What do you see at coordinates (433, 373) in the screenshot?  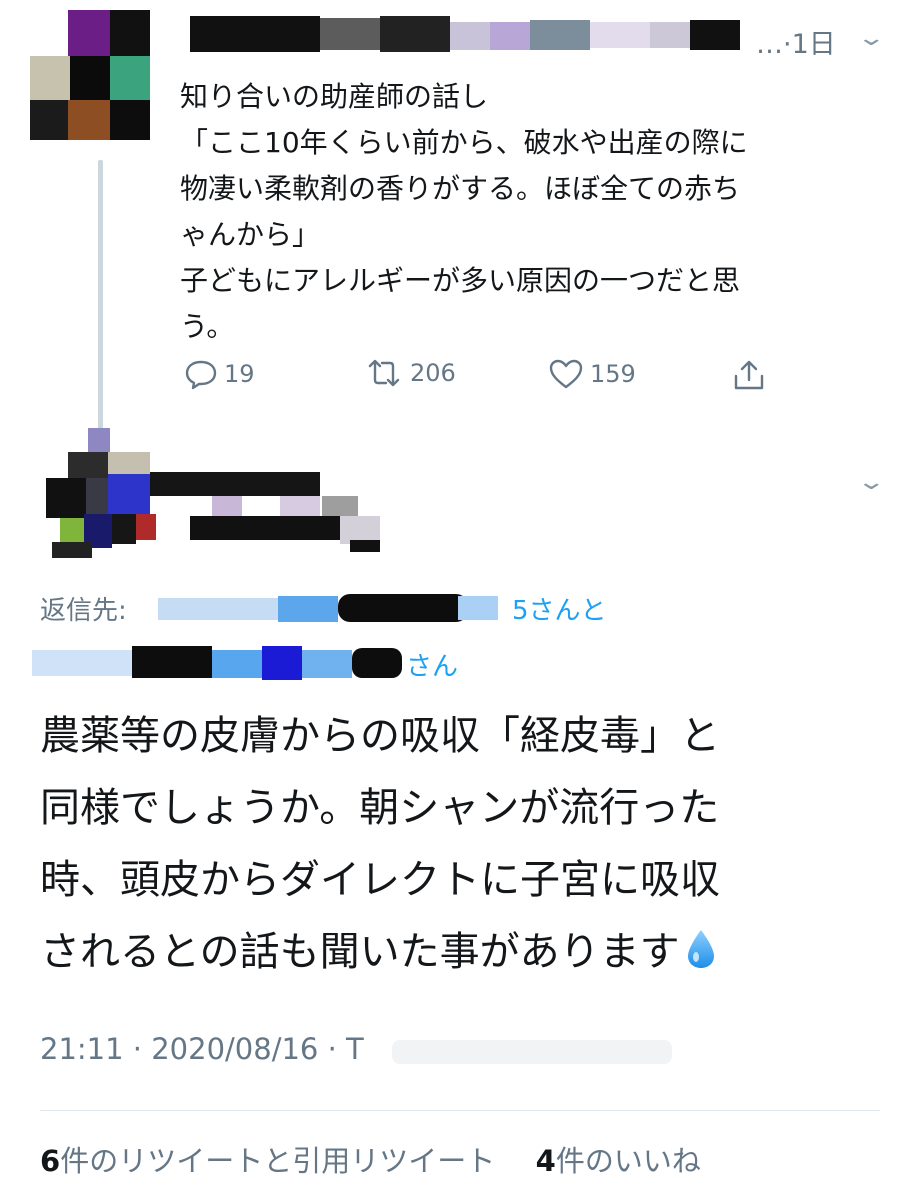 I see `retweet-count: 206` at bounding box center [433, 373].